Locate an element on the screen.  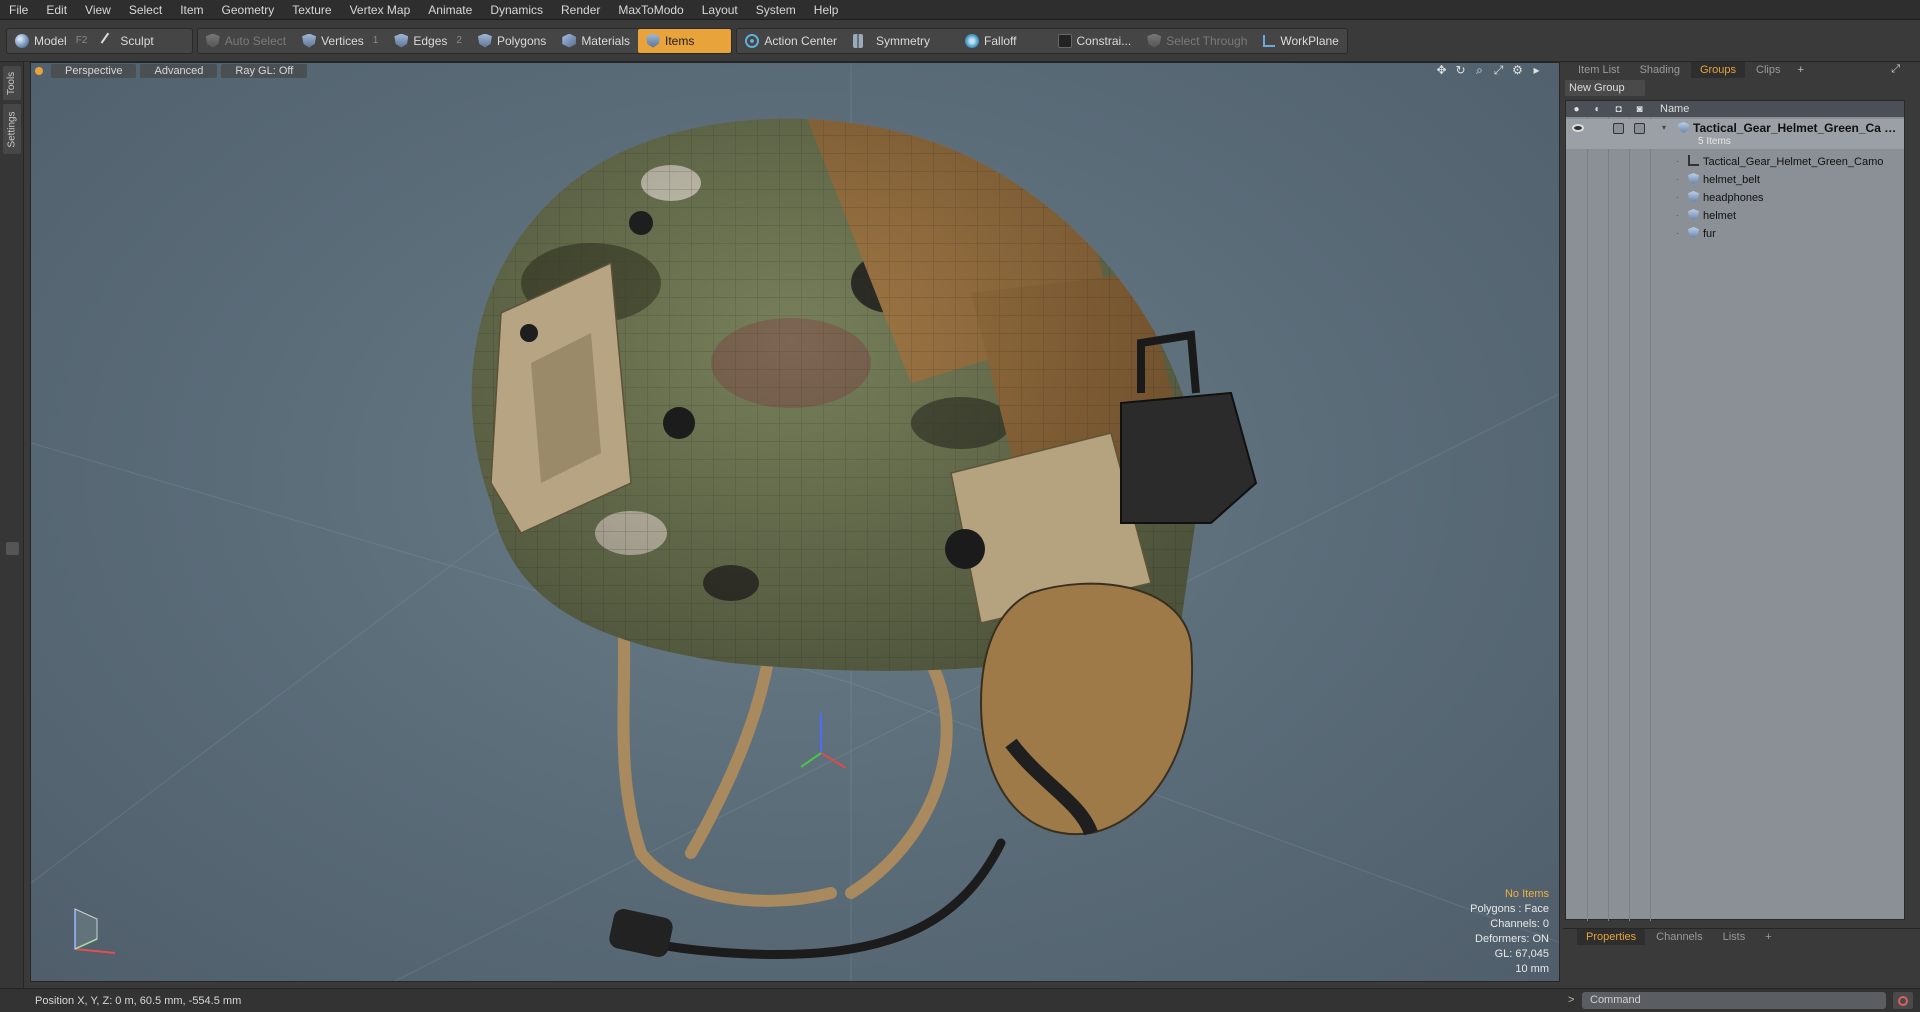
group-item-count: 5 Items is located at coordinates (1714, 141).